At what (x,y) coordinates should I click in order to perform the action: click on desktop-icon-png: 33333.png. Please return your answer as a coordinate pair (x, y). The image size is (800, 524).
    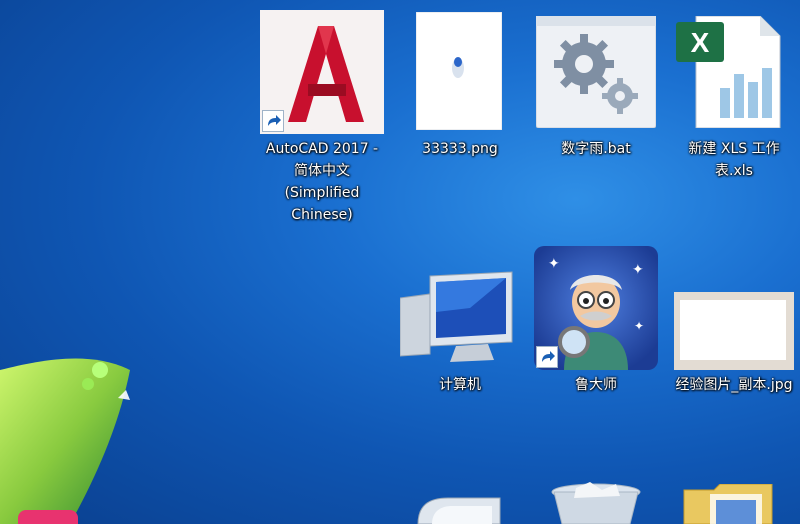
    Looking at the image, I should click on (460, 90).